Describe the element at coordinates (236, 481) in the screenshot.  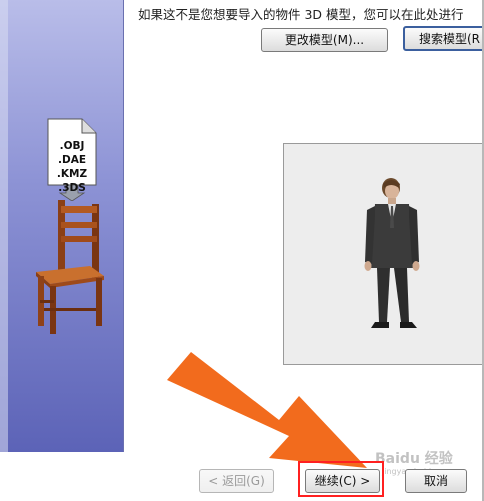
I see `back-button: < 返回(G)` at that location.